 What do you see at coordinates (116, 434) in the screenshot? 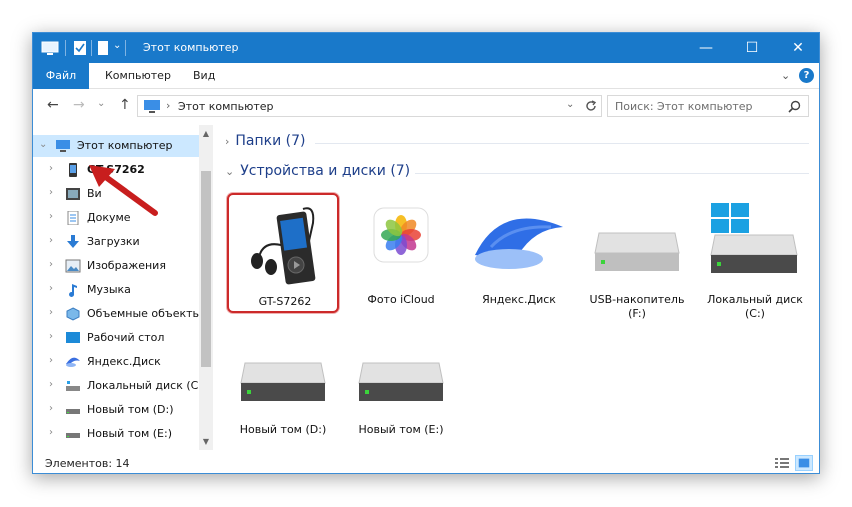
I see `tree-item-new-volume-e: › Новый том (E:)` at bounding box center [116, 434].